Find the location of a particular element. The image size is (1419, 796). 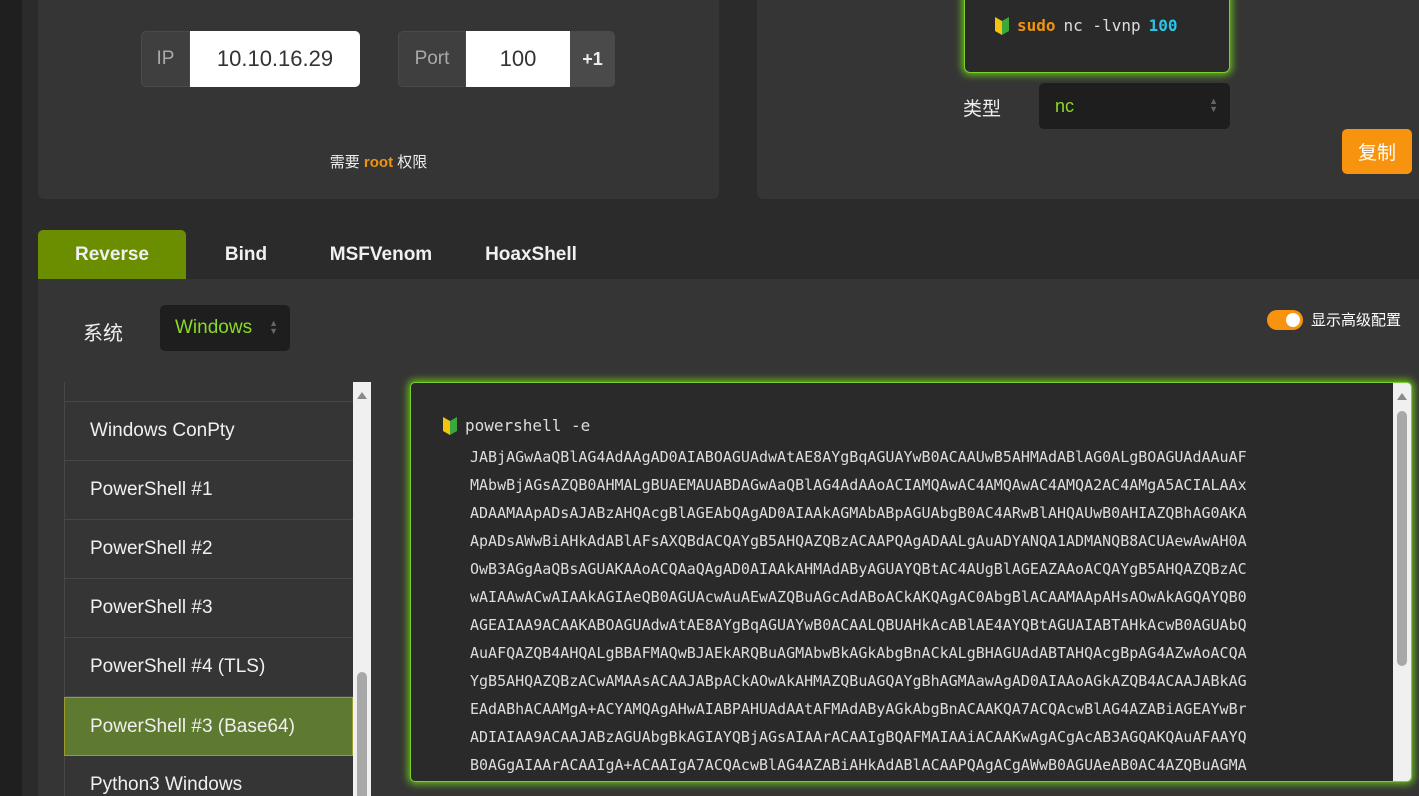

list-item-partial is located at coordinates (208, 392).